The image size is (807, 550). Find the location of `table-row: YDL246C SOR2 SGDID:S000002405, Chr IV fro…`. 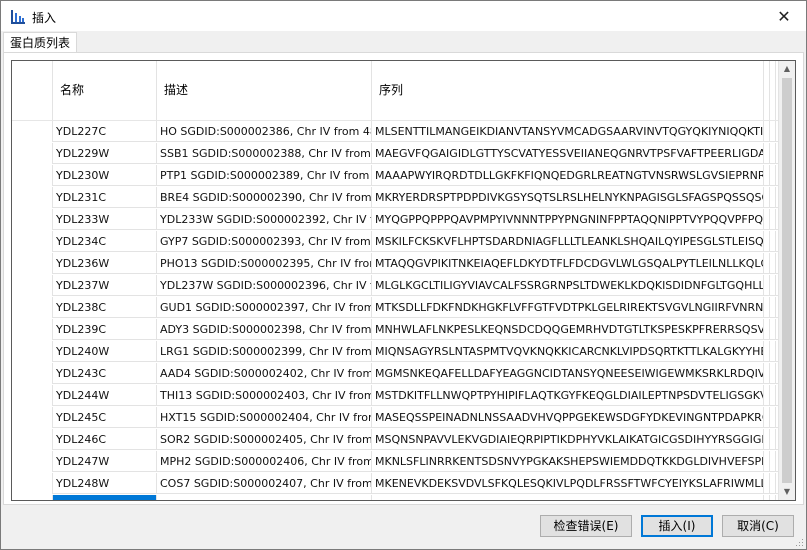

table-row: YDL246C SOR2 SGDID:S000002405, Chr IV fro… is located at coordinates (397, 439).